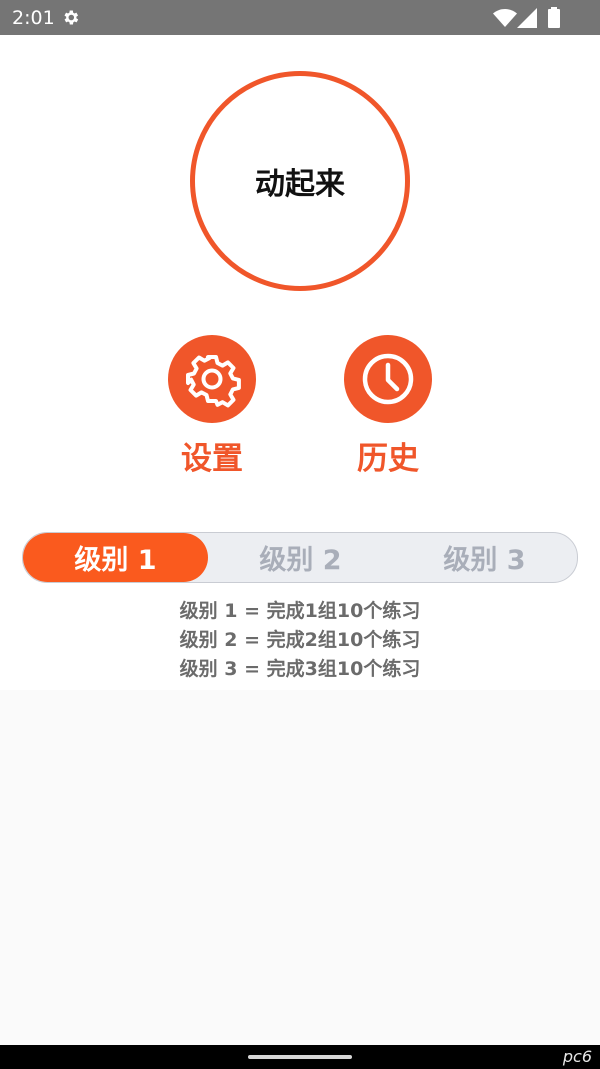 The image size is (600, 1069). I want to click on level-selector: 级别 1 级别 2 级别 3, so click(300, 557).